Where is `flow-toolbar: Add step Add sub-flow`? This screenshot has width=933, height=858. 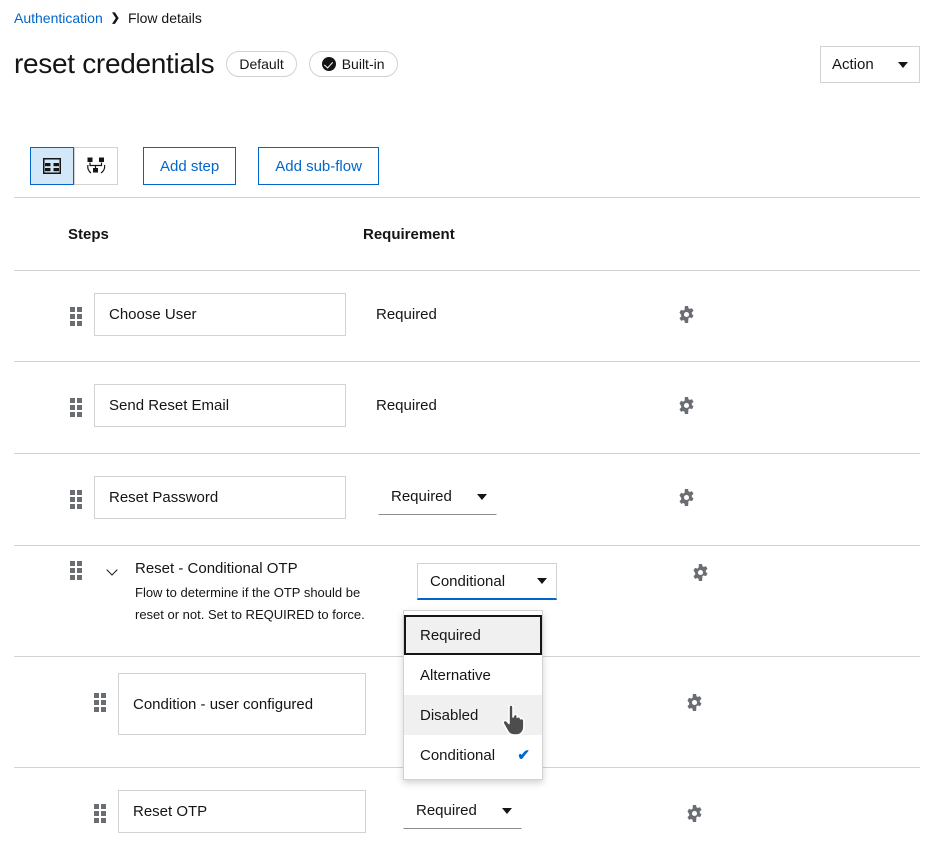 flow-toolbar: Add step Add sub-flow is located at coordinates (204, 166).